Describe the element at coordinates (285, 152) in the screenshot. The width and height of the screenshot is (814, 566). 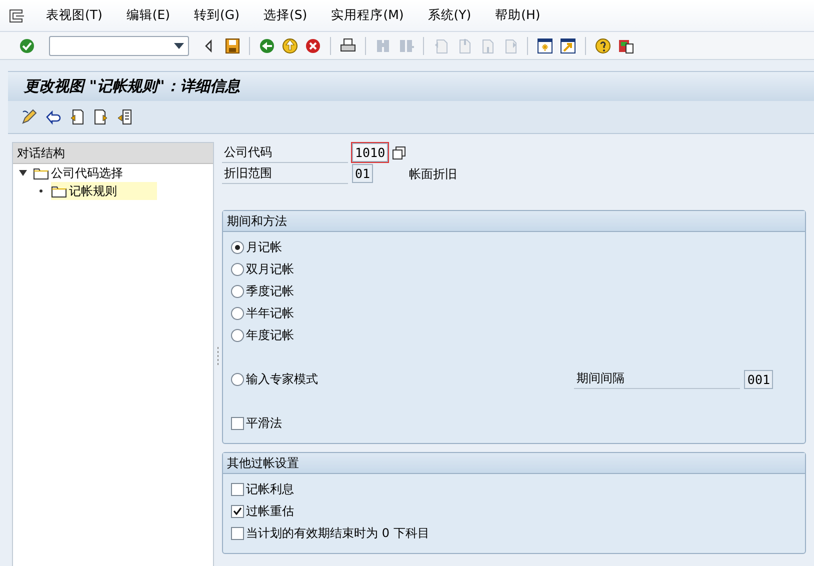
I see `field-label: 公司代码` at that location.